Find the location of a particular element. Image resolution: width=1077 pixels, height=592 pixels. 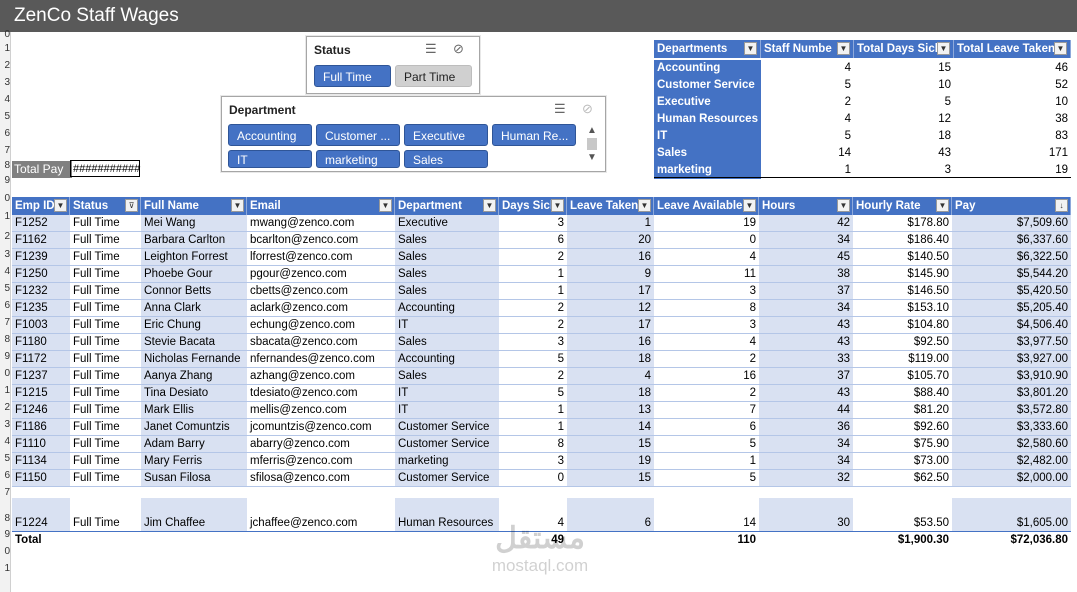

scroll-thumb is located at coordinates (592, 144).